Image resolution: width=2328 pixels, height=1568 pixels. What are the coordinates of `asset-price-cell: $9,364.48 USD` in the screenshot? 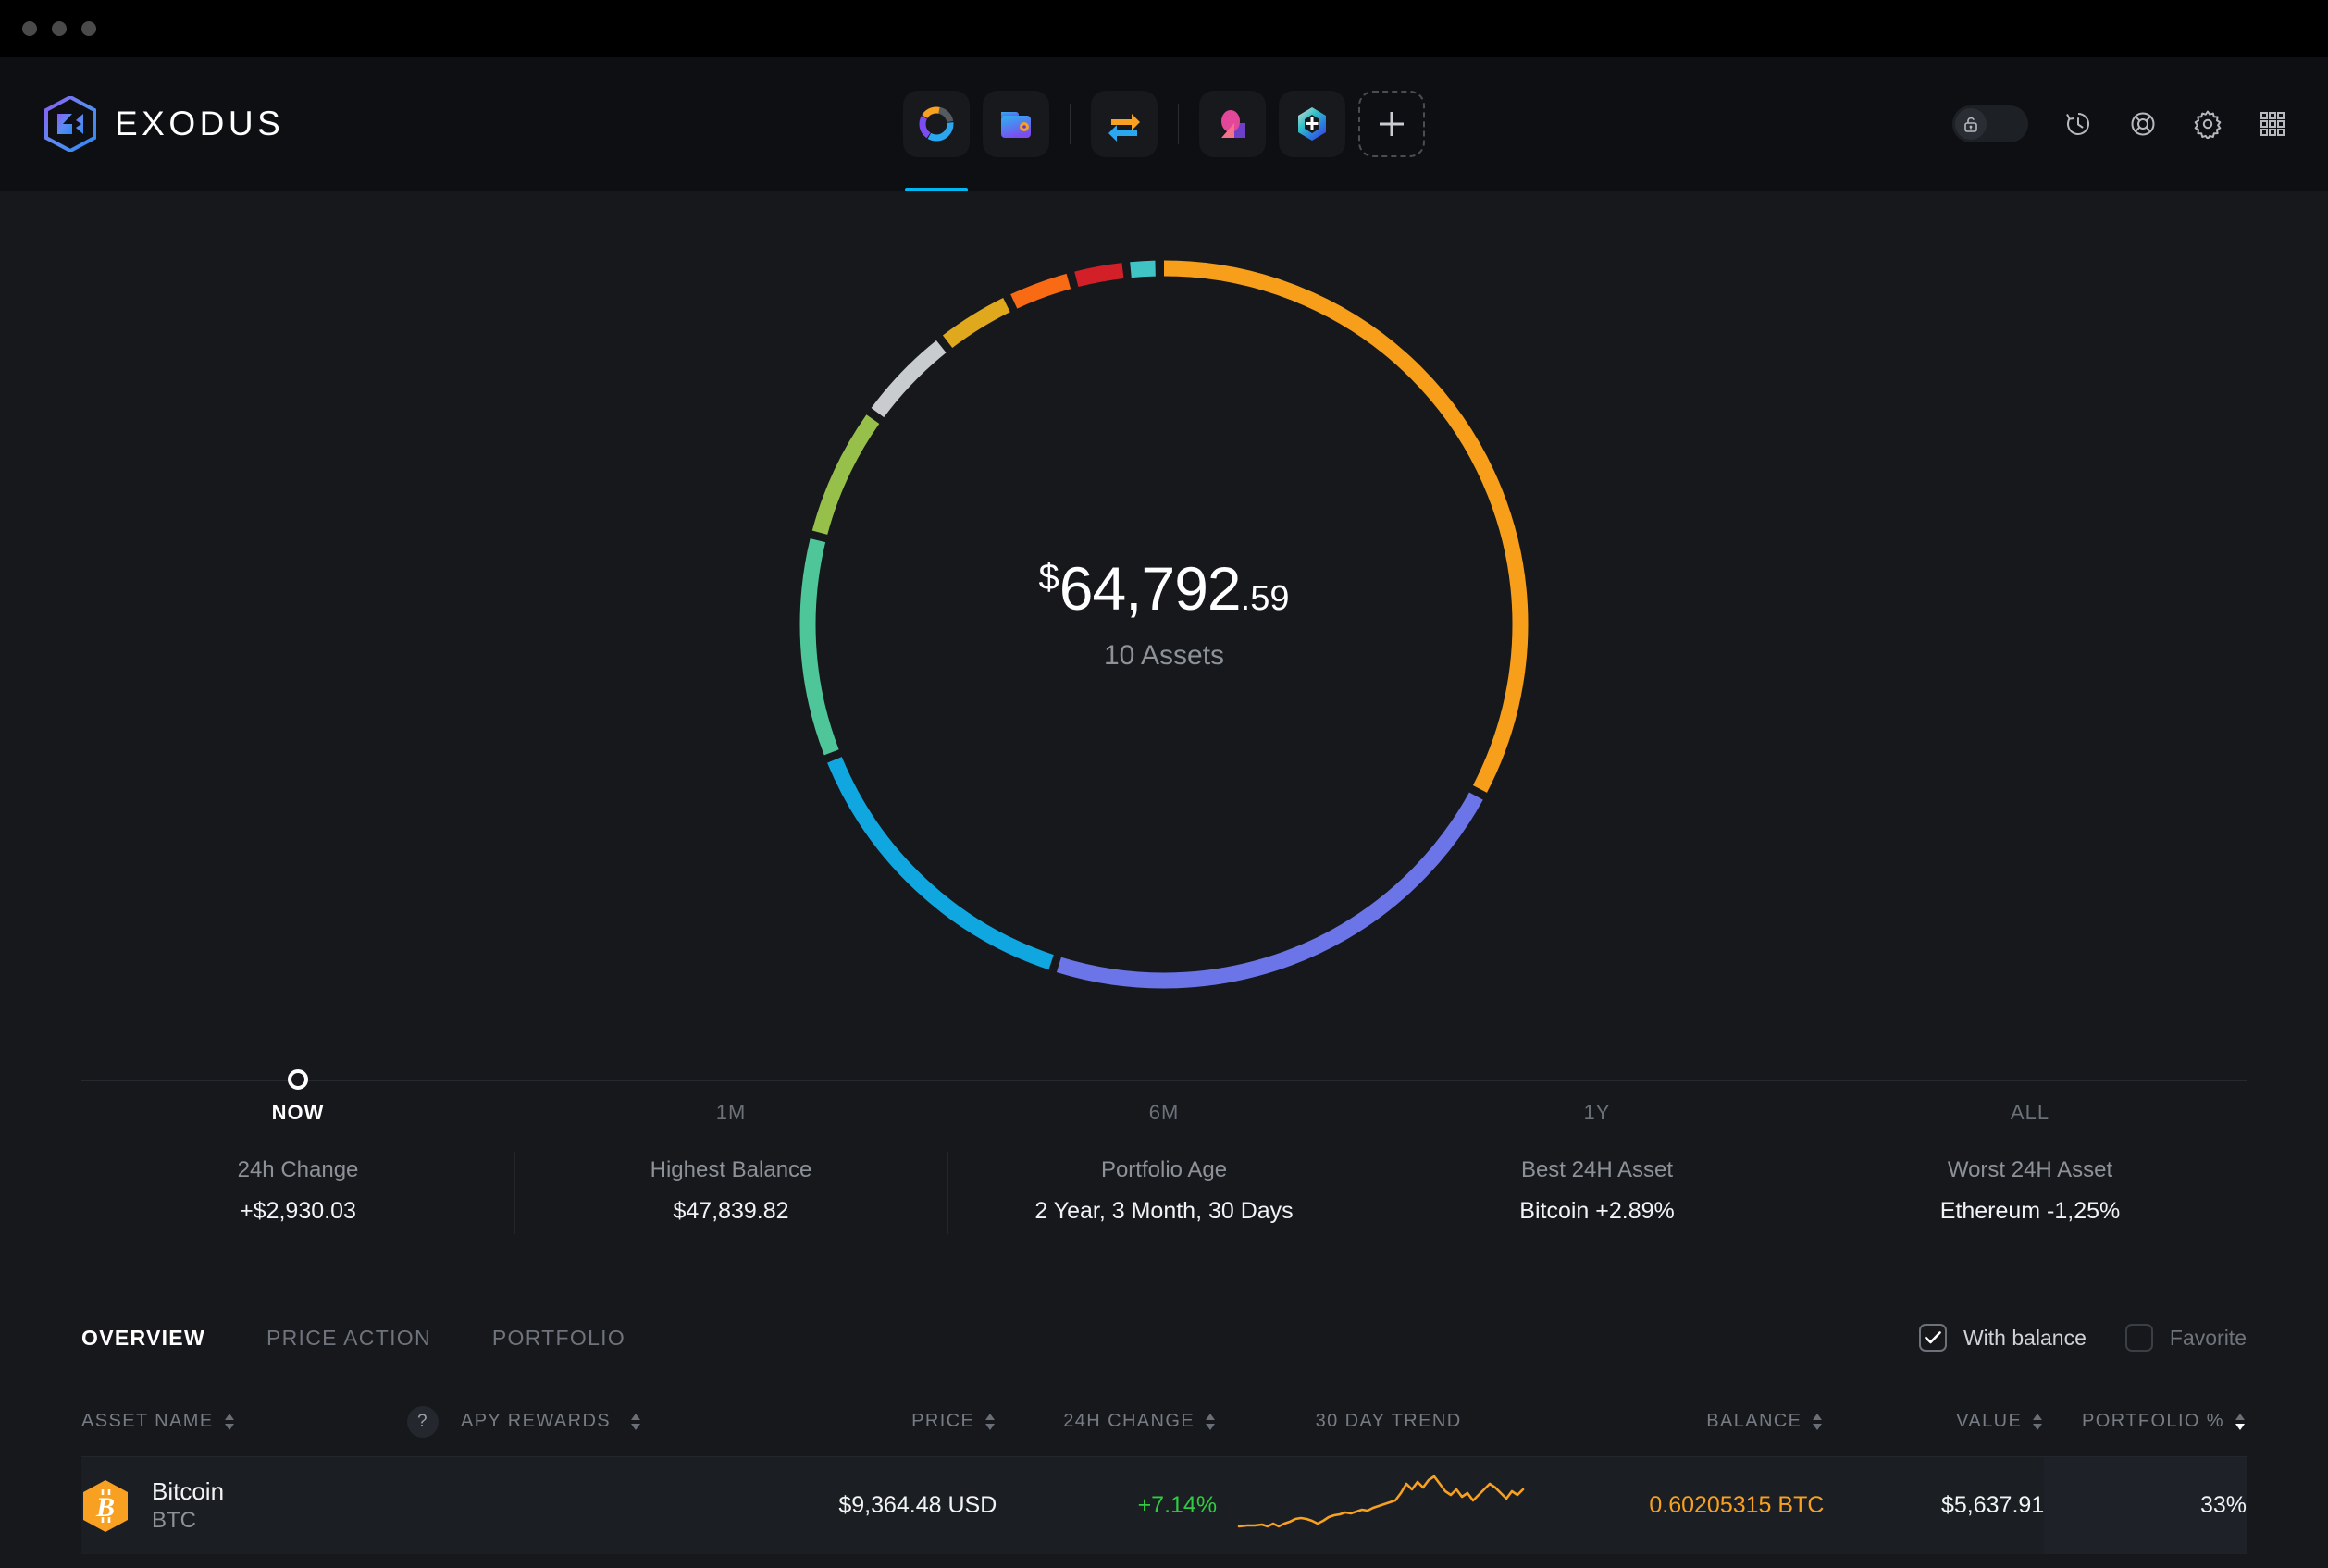 It's located at (917, 1505).